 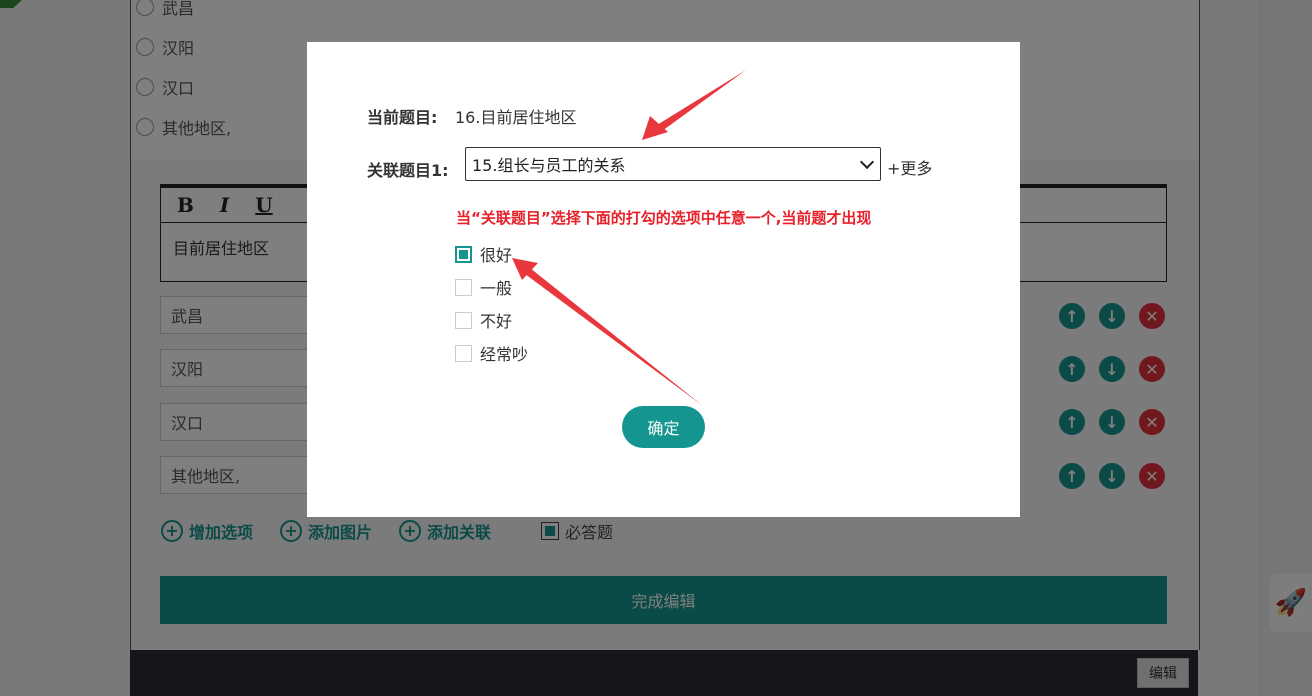 What do you see at coordinates (408, 170) in the screenshot?
I see `related-question-label: 关联题目1:` at bounding box center [408, 170].